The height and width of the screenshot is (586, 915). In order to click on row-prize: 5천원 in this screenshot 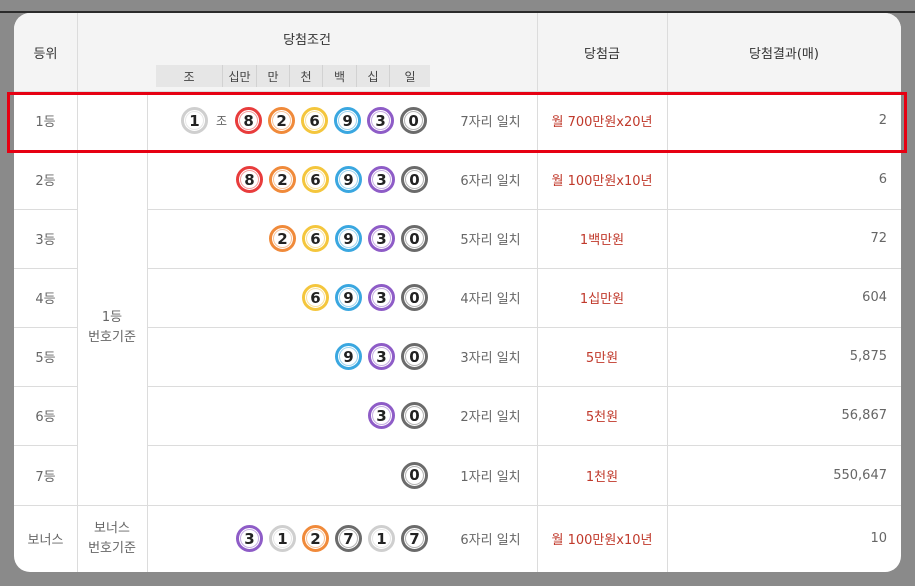, I will do `click(602, 417)`.